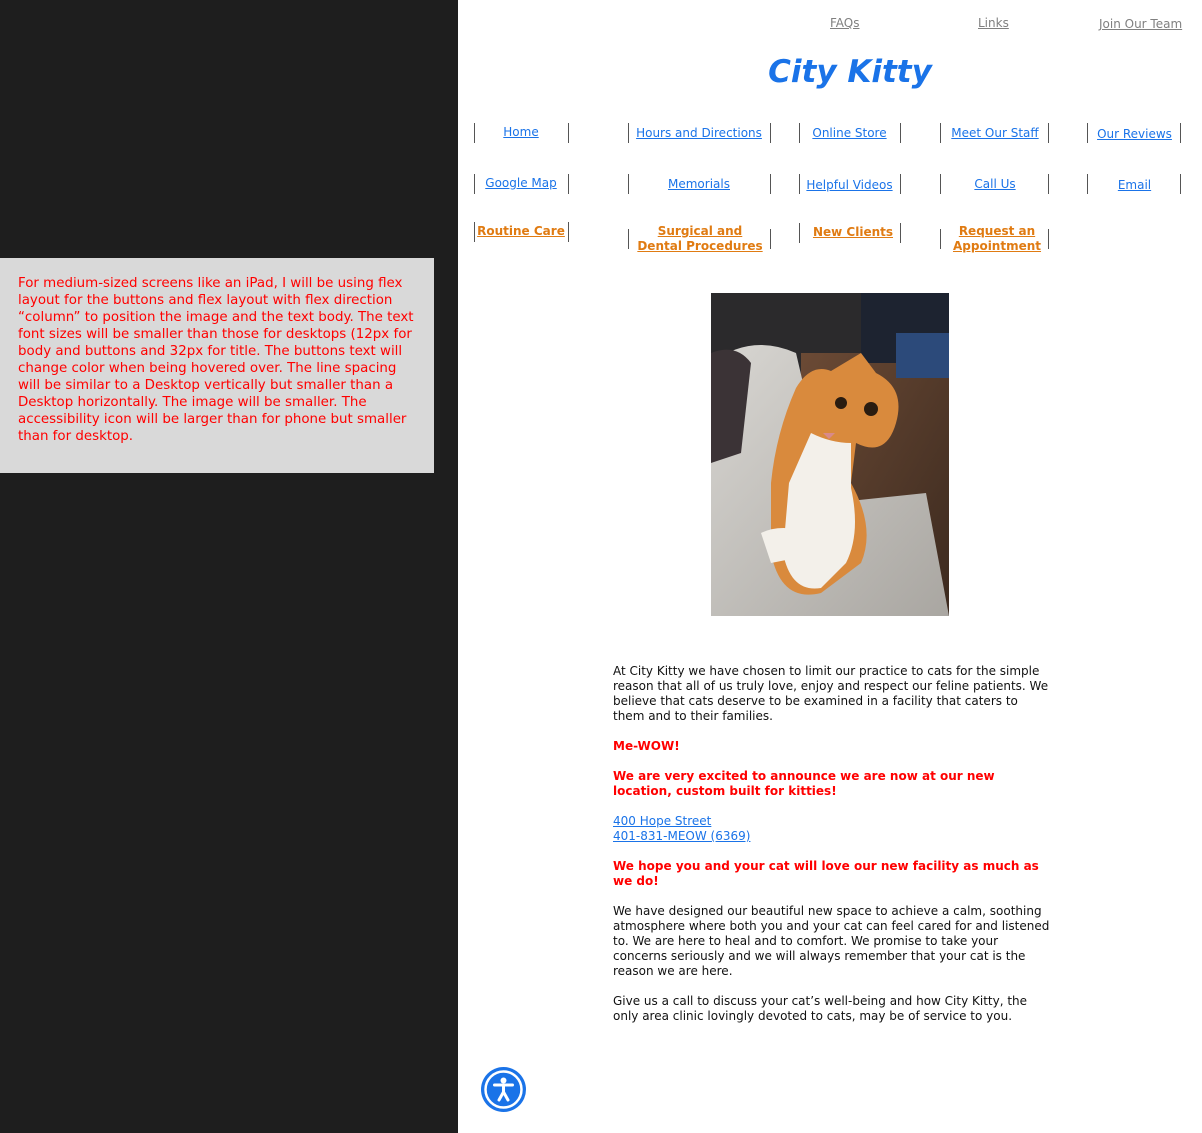  I want to click on nav-online-store: Online Store, so click(849, 133).